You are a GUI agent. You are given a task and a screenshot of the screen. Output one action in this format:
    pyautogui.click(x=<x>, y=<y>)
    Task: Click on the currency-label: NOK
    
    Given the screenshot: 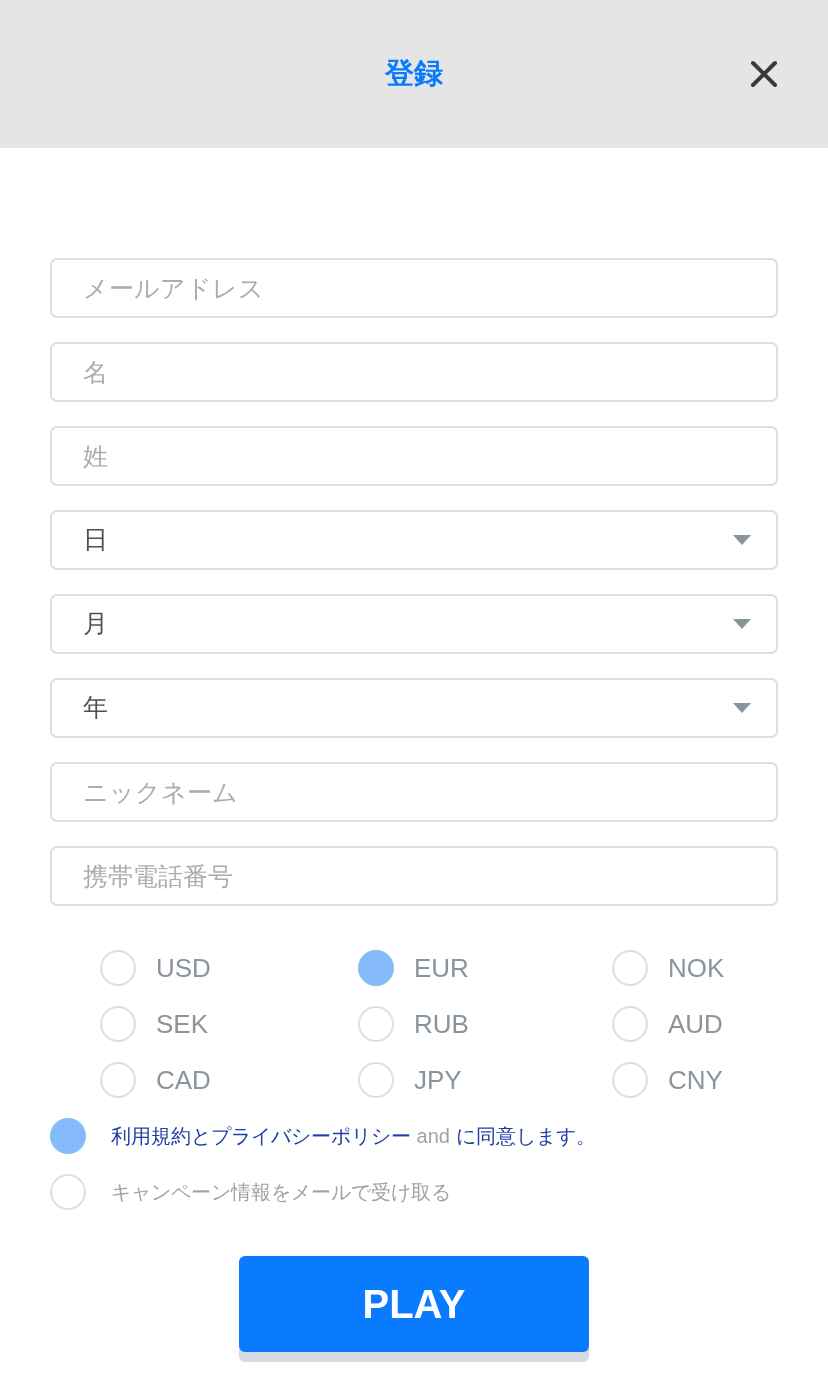 What is the action you would take?
    pyautogui.click(x=696, y=968)
    